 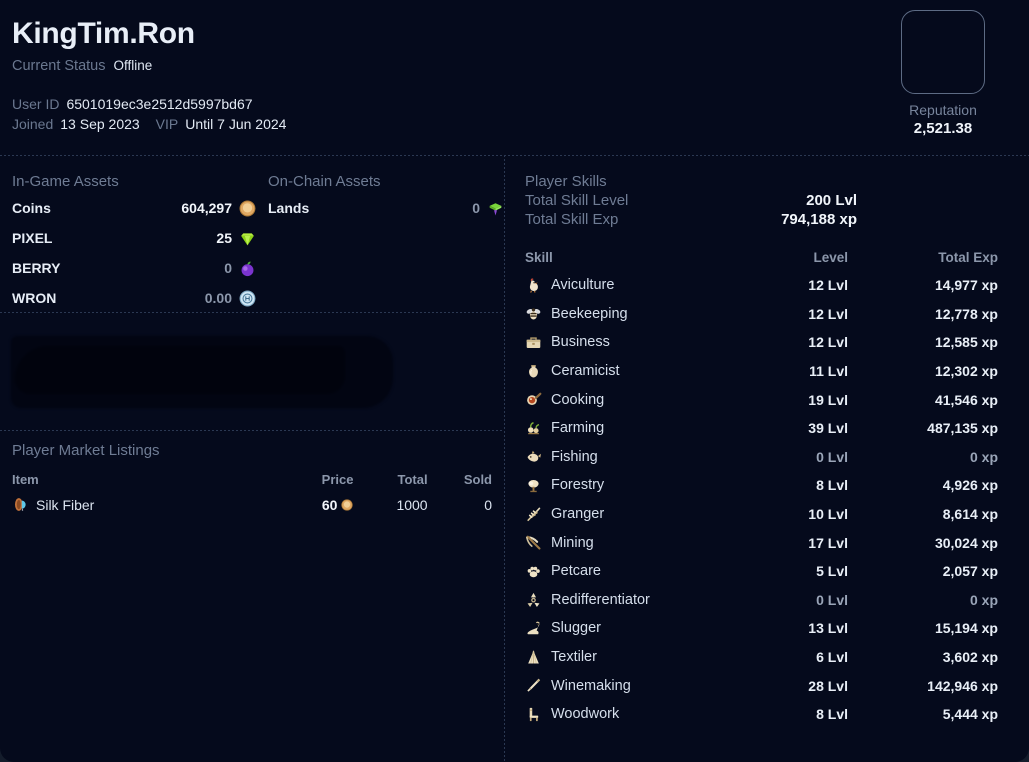 I want to click on skill-name-cell: Fishing, so click(x=616, y=456).